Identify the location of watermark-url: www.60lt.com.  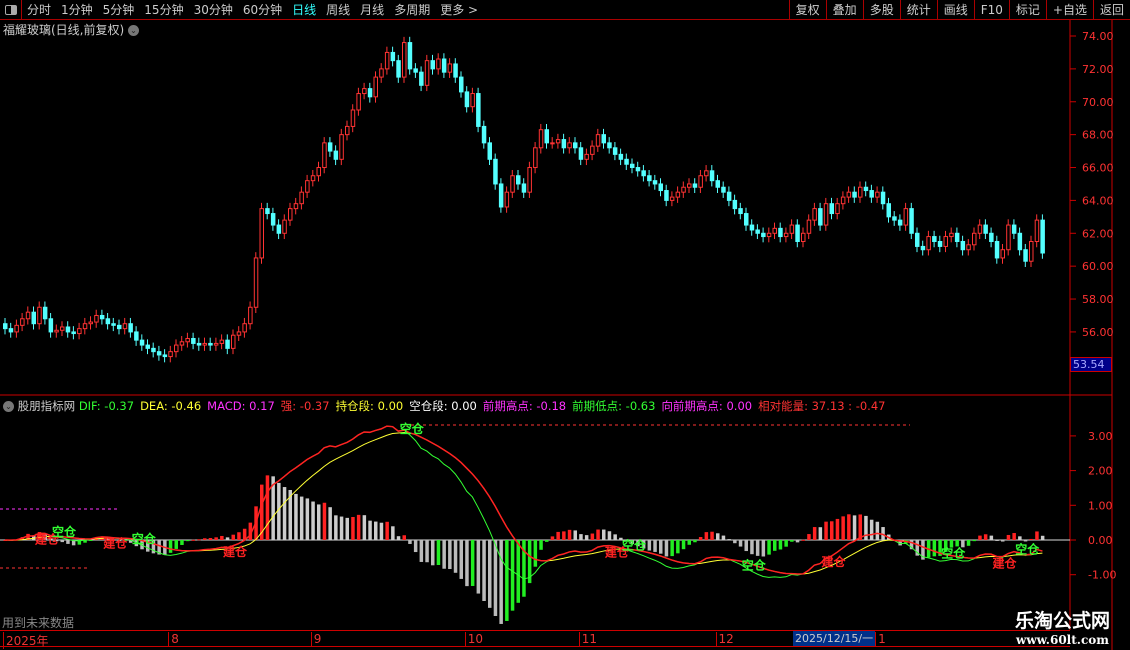
(1062, 640).